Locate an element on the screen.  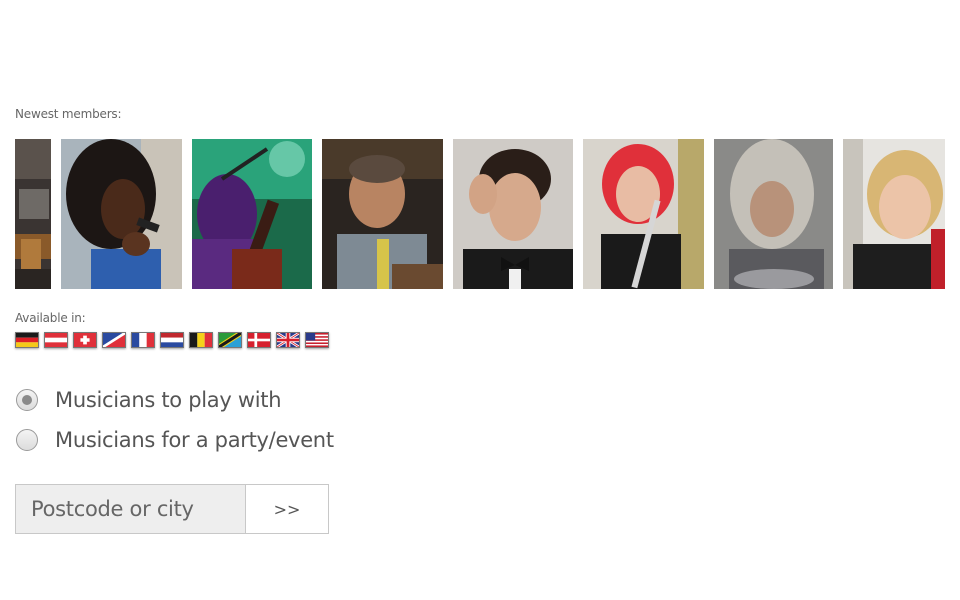
uk-flag is located at coordinates (288, 340).